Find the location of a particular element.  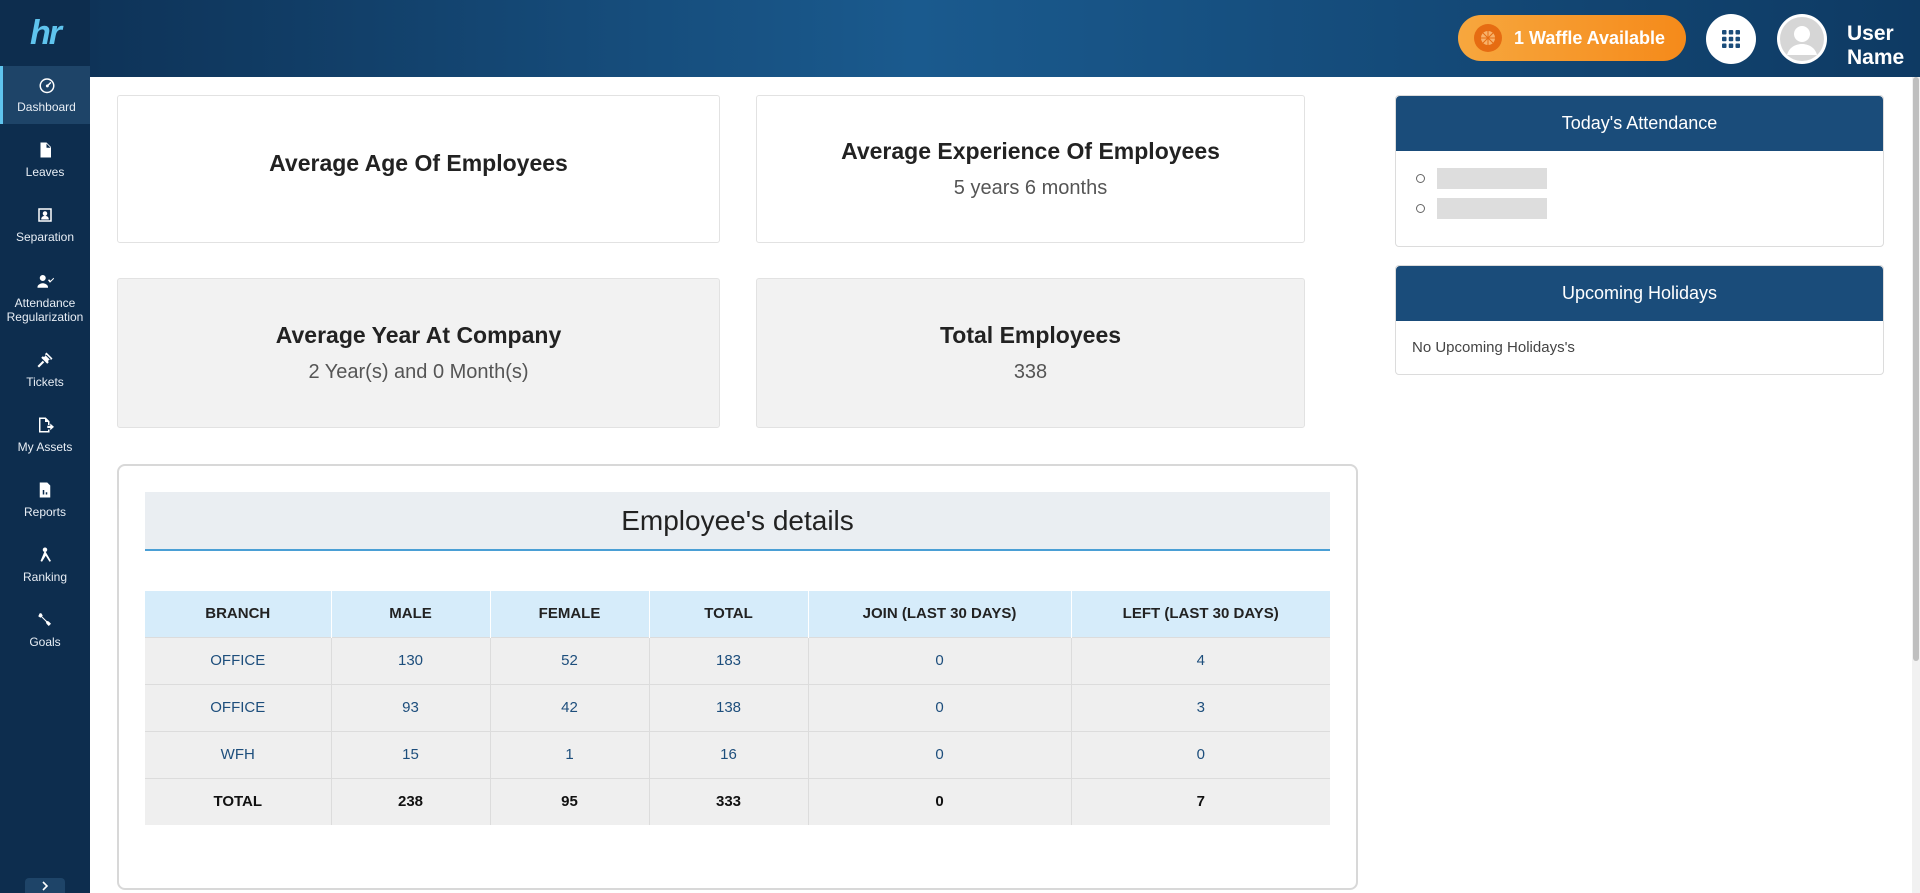

table-cell: 238 is located at coordinates (411, 801).